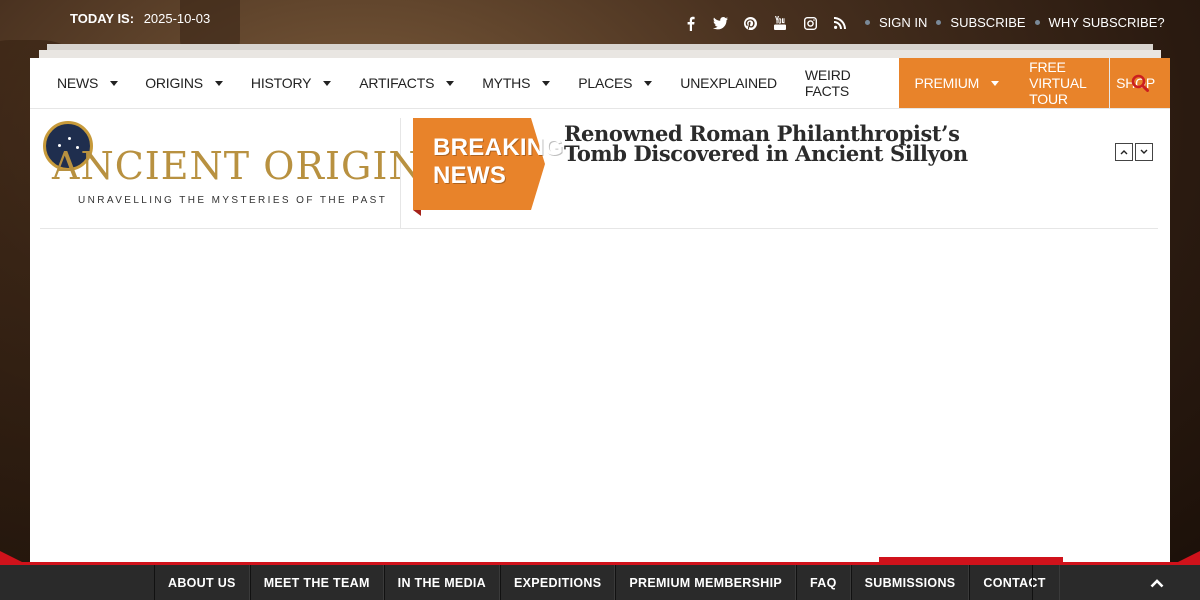 This screenshot has width=1200, height=600. I want to click on nav-item-artifacts: ARTIFACTS, so click(406, 83).